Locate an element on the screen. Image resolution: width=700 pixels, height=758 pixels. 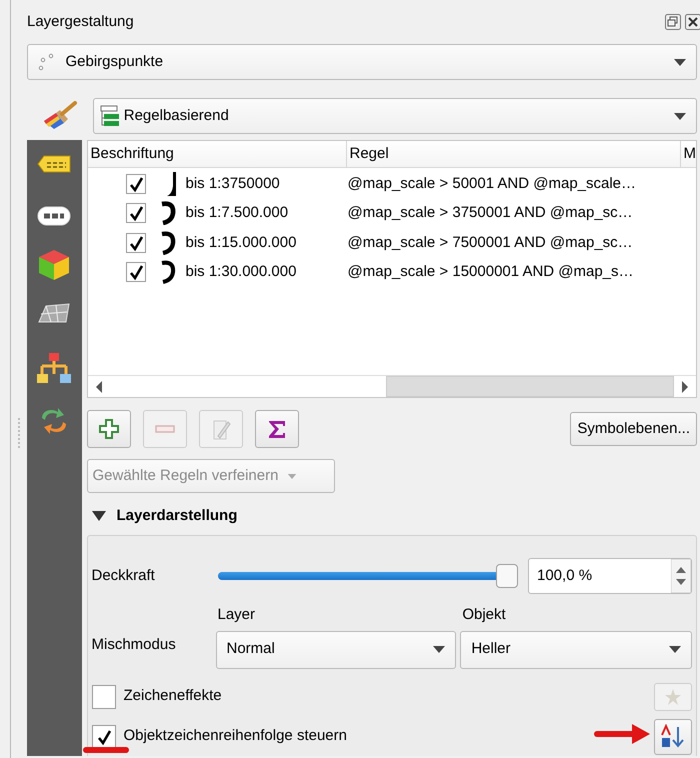
layer-label: Layer is located at coordinates (236, 615).